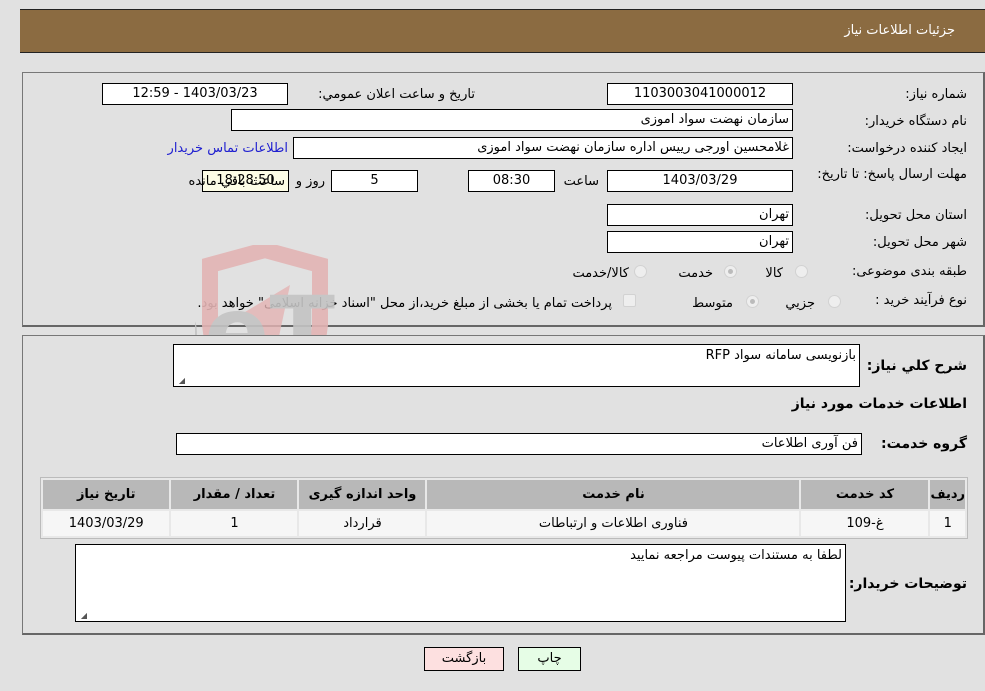  I want to click on cell-service-name: فناوری اطلاعات و ارتباطات, so click(613, 523).